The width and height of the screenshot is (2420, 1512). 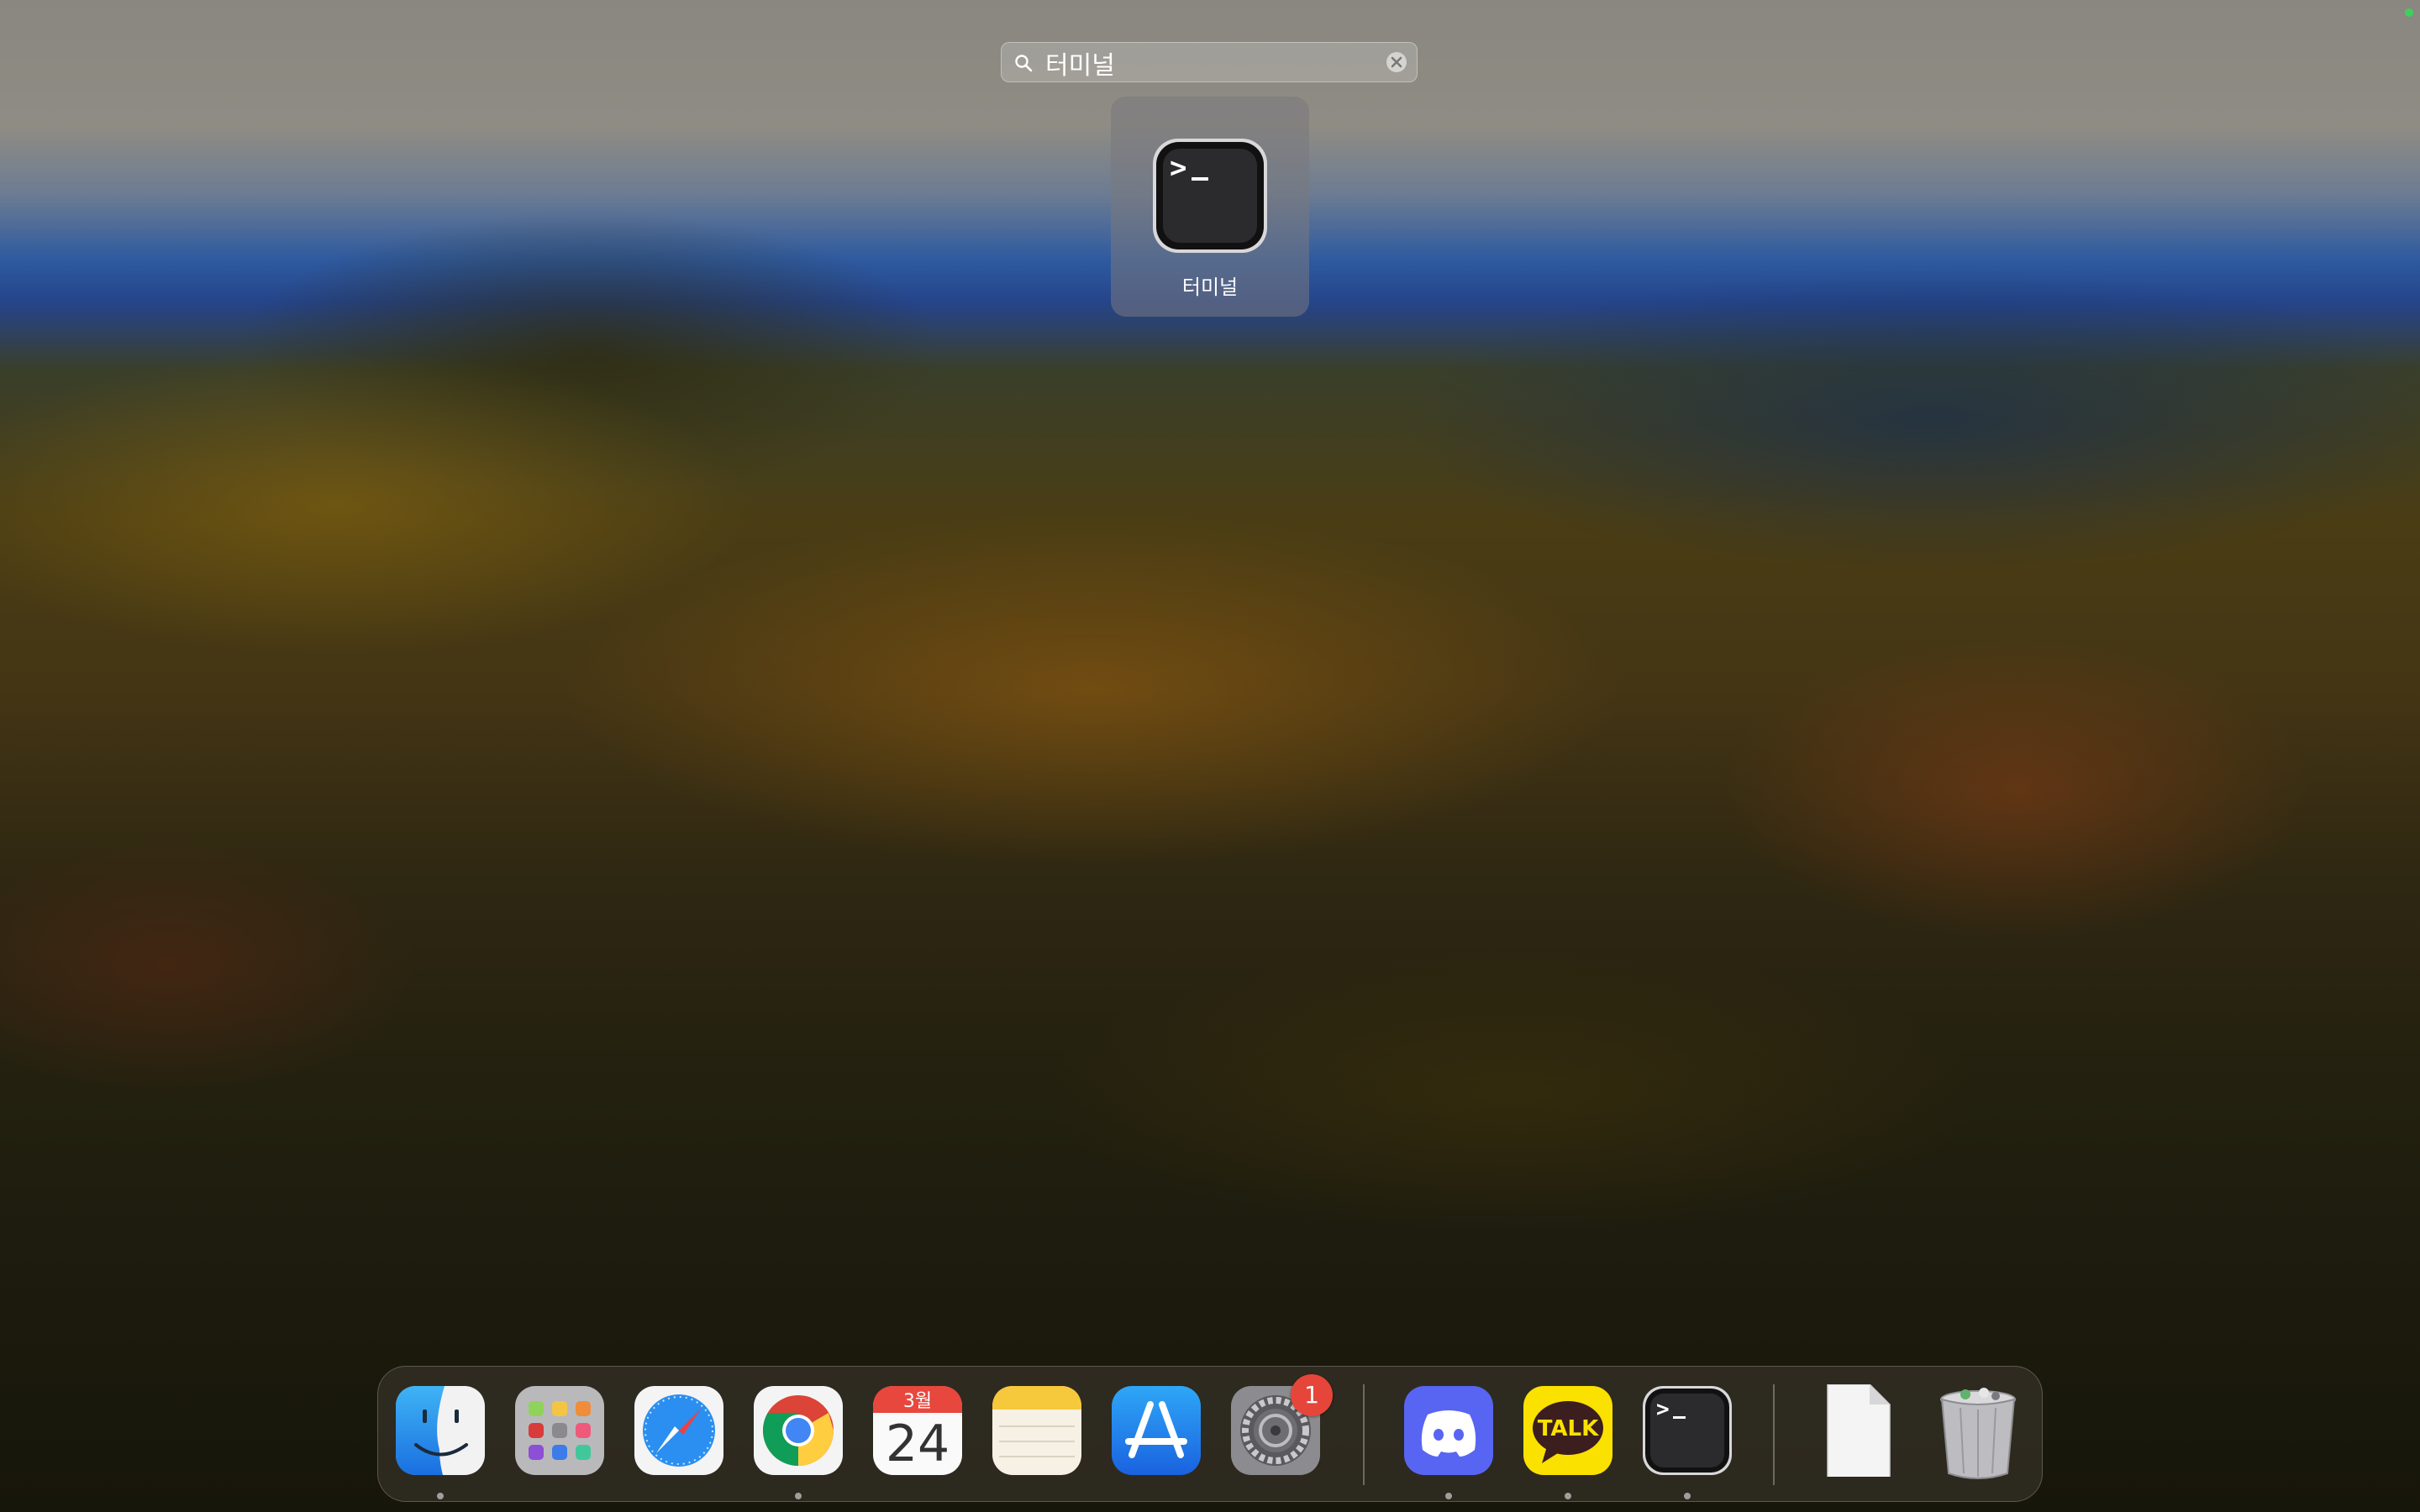 I want to click on dock-app-store, so click(x=1156, y=1430).